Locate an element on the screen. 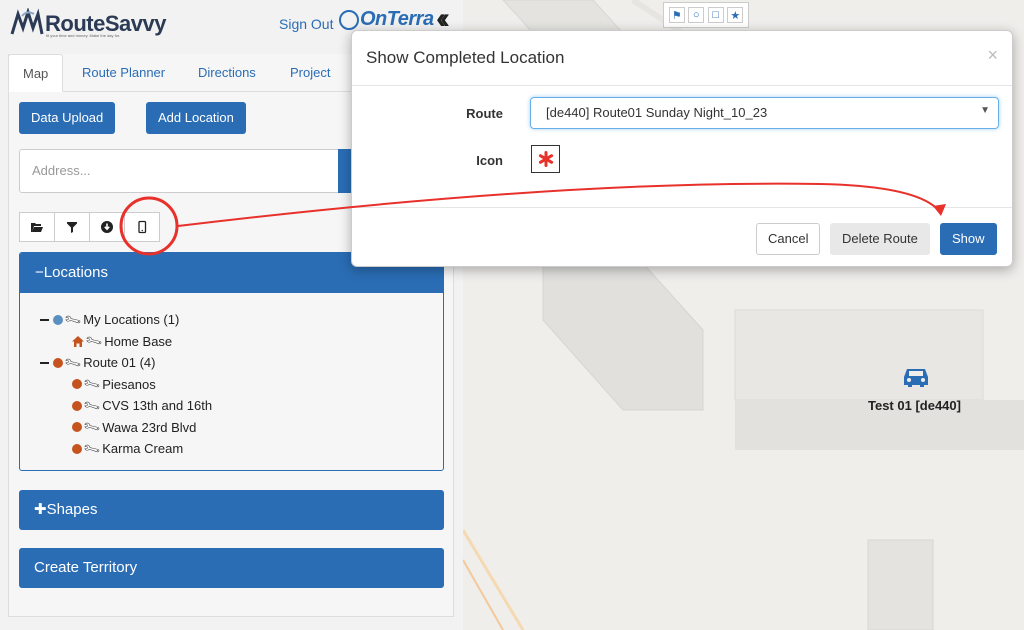 Image resolution: width=1024 pixels, height=630 pixels. delete-route-button: Delete Route is located at coordinates (880, 239).